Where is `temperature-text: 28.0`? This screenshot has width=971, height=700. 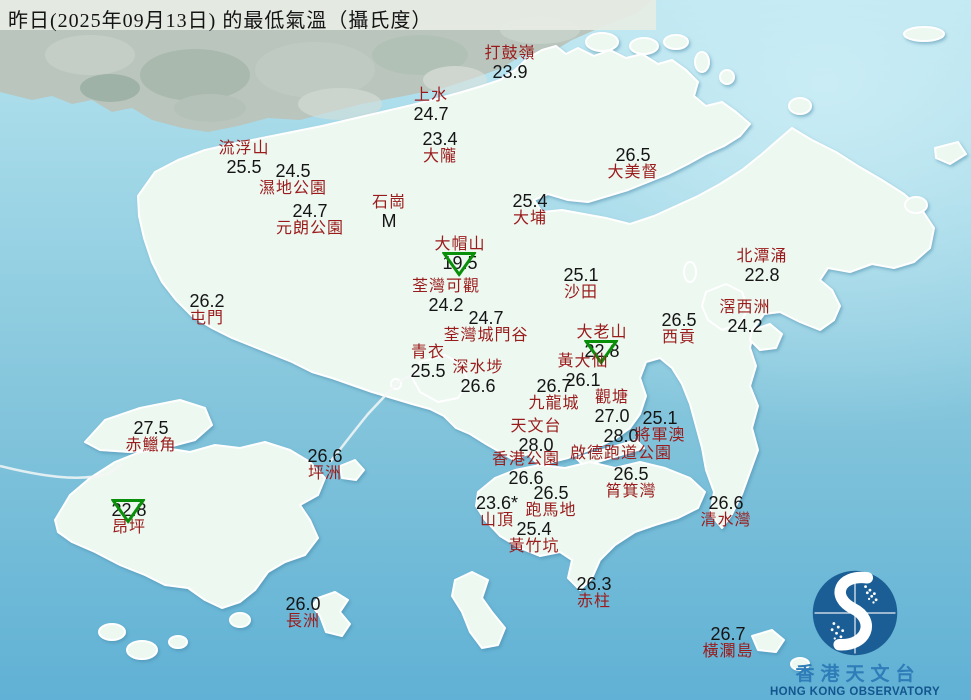 temperature-text: 28.0 is located at coordinates (621, 436).